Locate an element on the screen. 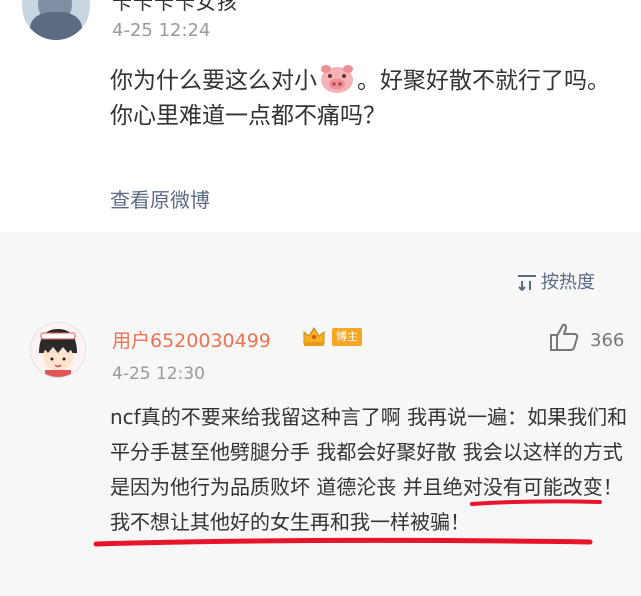 This screenshot has height=596, width=641. post-author-name: 卡卡卡卡女孩 is located at coordinates (175, 7).